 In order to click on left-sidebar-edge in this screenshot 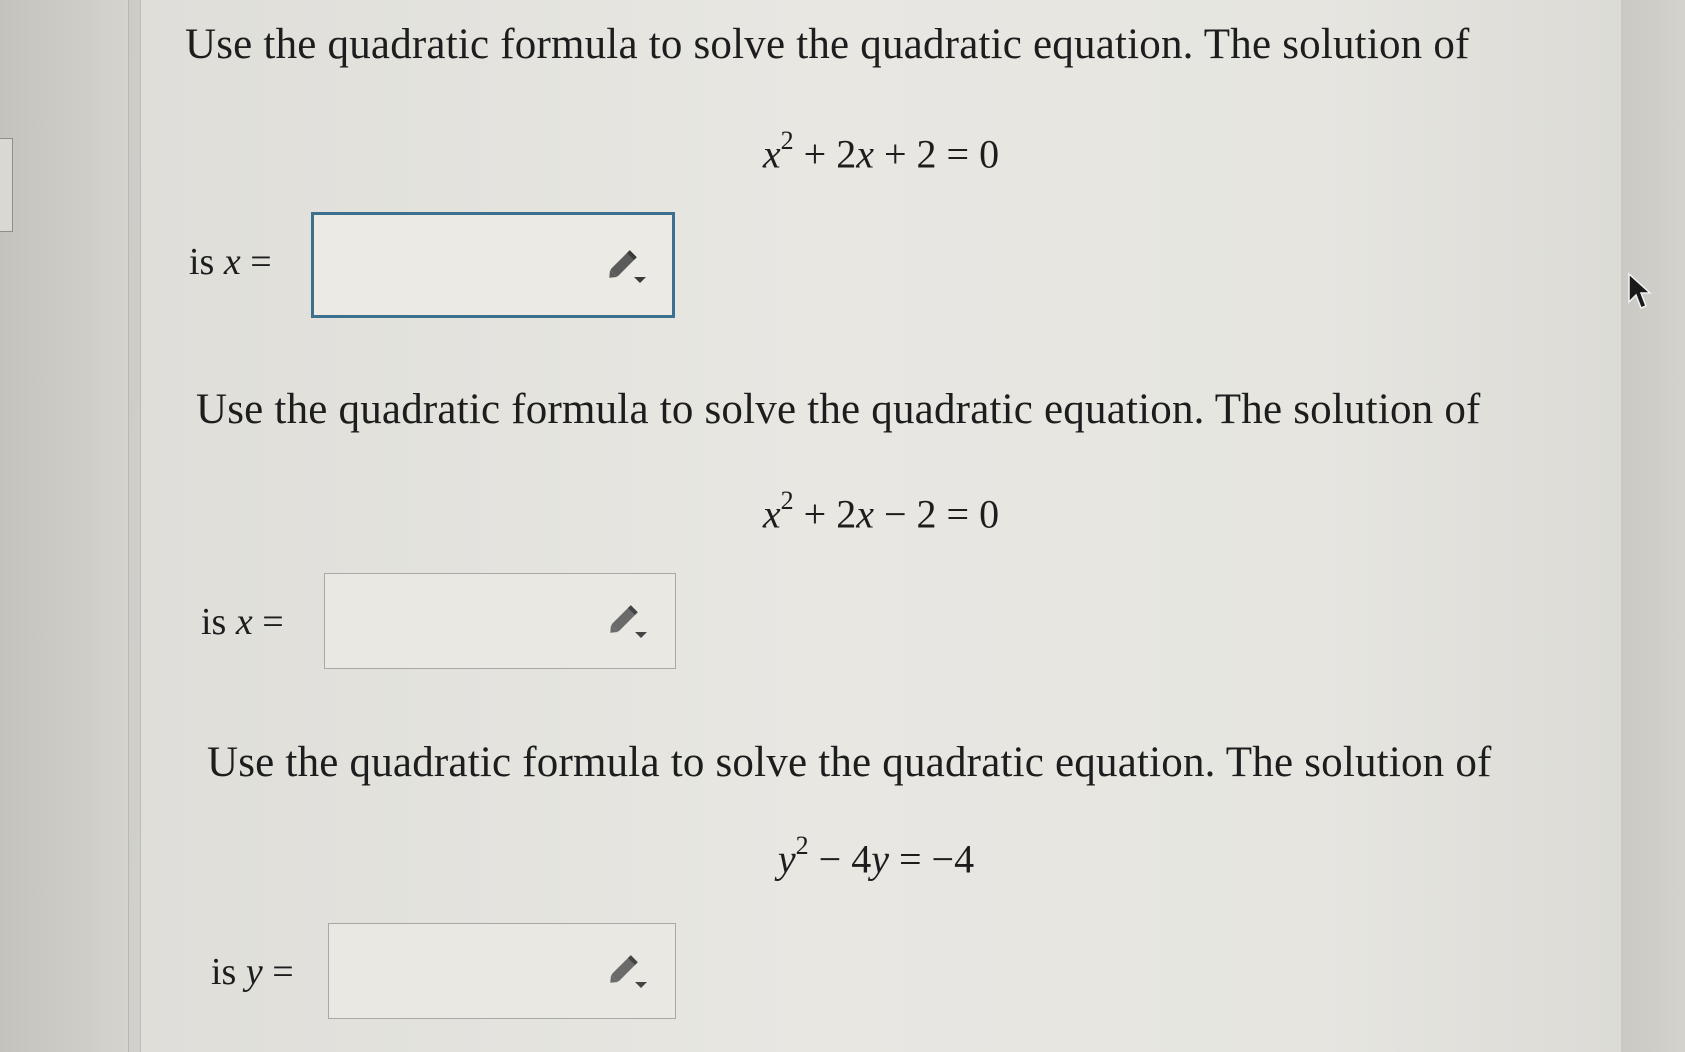, I will do `click(64, 526)`.